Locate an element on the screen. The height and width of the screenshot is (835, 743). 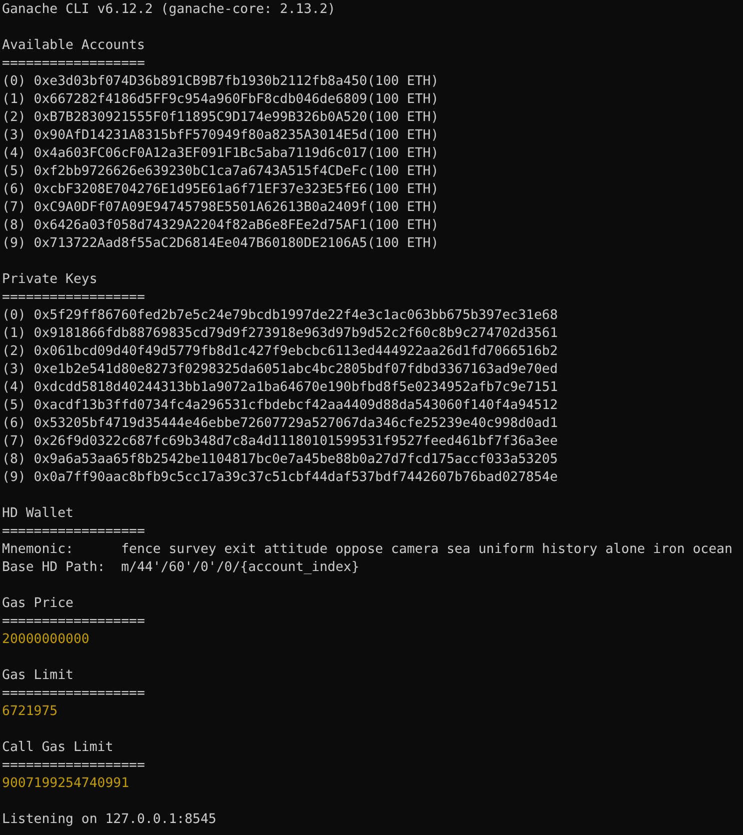
field-label: Base HD Path: is located at coordinates (54, 568).